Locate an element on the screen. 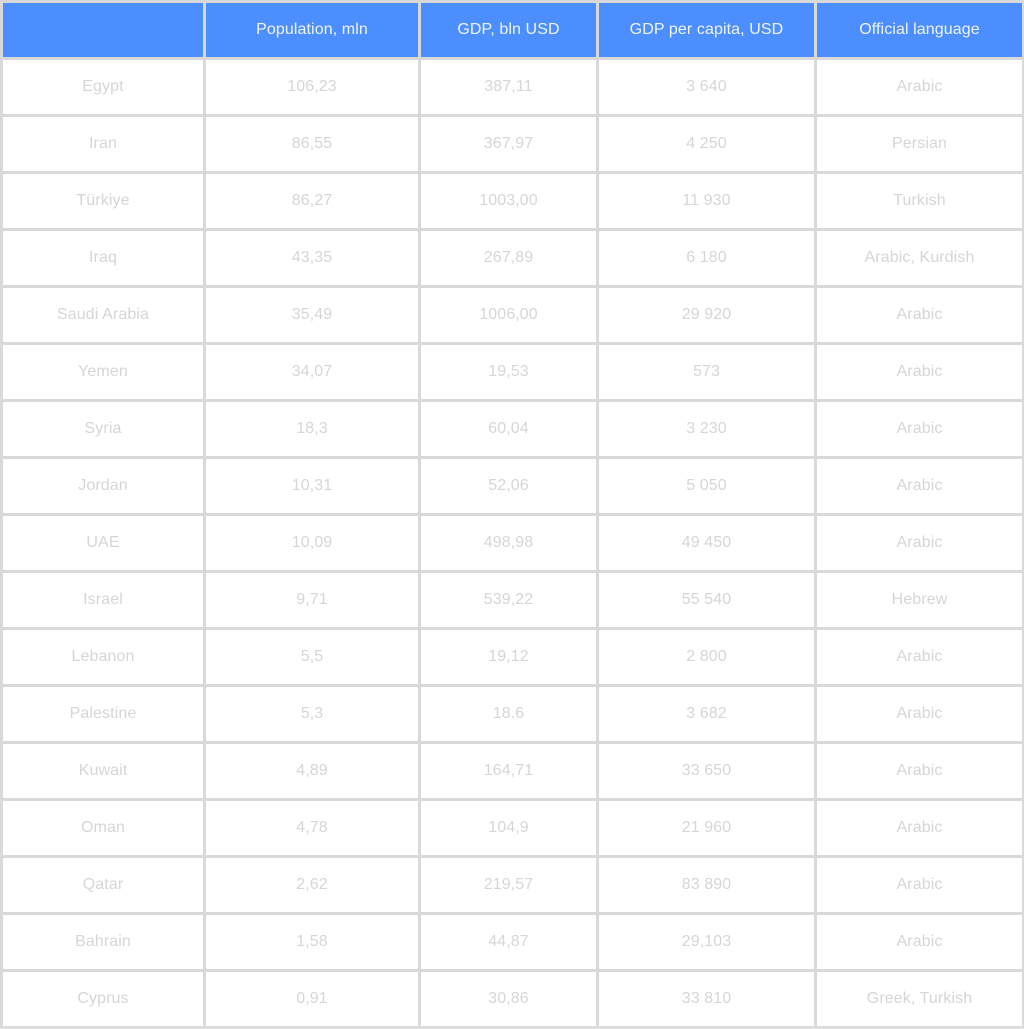  table-row: Iran 86,55 367,97 4 250 Persian is located at coordinates (512, 144).